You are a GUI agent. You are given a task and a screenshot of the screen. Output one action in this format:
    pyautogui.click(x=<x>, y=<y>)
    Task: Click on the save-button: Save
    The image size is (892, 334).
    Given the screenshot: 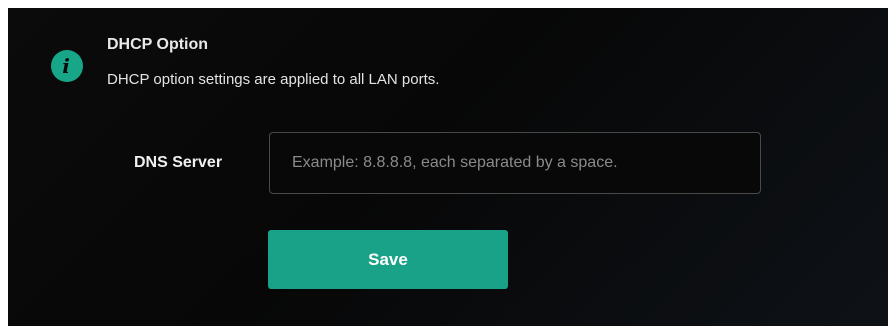 What is the action you would take?
    pyautogui.click(x=388, y=259)
    